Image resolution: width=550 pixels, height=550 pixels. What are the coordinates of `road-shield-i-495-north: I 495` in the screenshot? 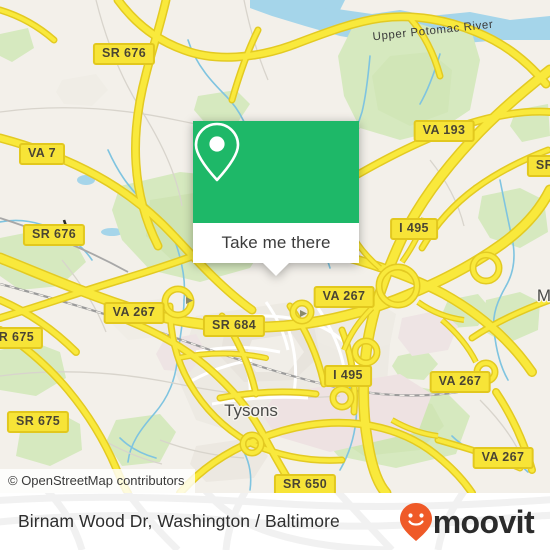 It's located at (414, 229).